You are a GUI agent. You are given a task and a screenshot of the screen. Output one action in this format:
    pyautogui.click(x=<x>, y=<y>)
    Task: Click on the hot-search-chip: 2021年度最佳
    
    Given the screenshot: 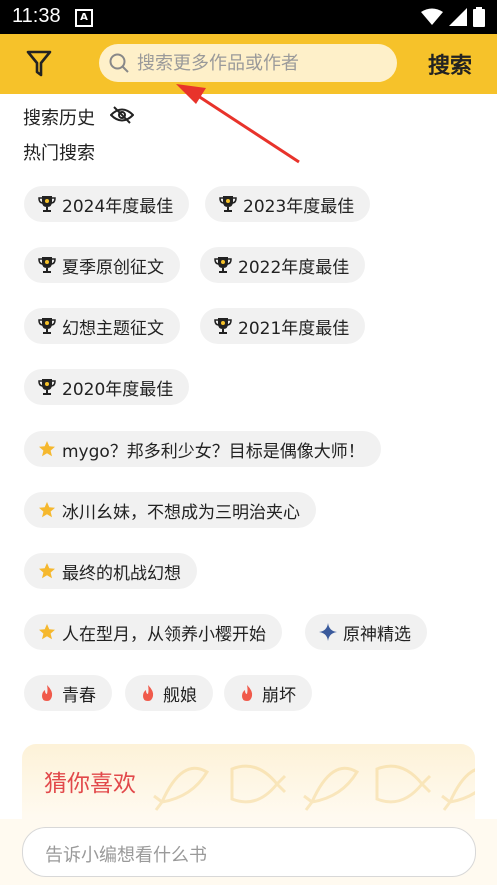 What is the action you would take?
    pyautogui.click(x=283, y=326)
    